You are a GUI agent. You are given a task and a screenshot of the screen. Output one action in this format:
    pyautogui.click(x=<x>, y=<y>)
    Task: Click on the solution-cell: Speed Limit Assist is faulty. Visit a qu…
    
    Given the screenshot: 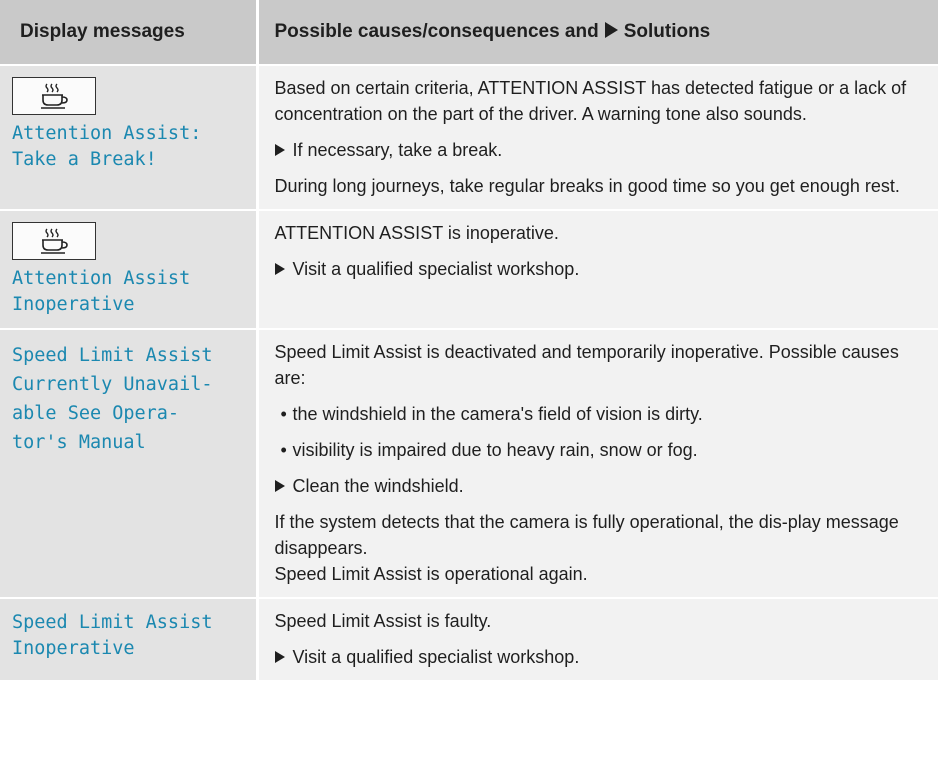 What is the action you would take?
    pyautogui.click(x=596, y=638)
    